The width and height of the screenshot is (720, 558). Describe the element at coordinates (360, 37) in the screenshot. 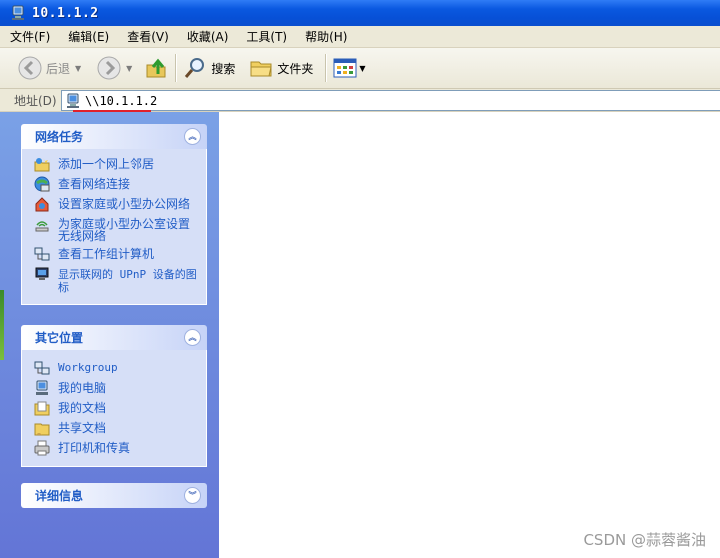

I see `menu-bar: 文件(F) 编辑(E) 查看(V) 收藏(A) 工具(T) 帮助(H)` at that location.